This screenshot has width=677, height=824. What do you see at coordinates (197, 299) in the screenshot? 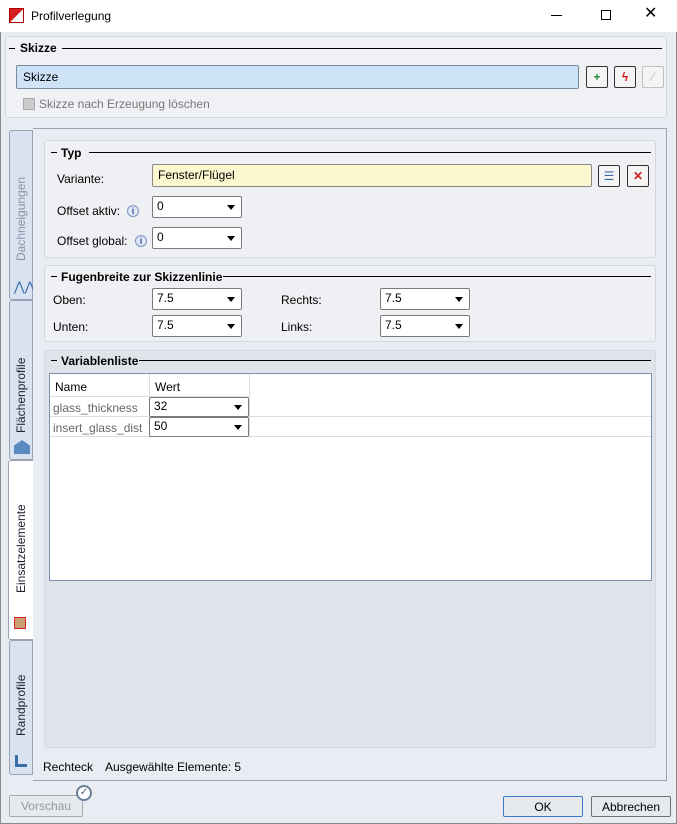
I see `oben-combo: 7.5` at bounding box center [197, 299].